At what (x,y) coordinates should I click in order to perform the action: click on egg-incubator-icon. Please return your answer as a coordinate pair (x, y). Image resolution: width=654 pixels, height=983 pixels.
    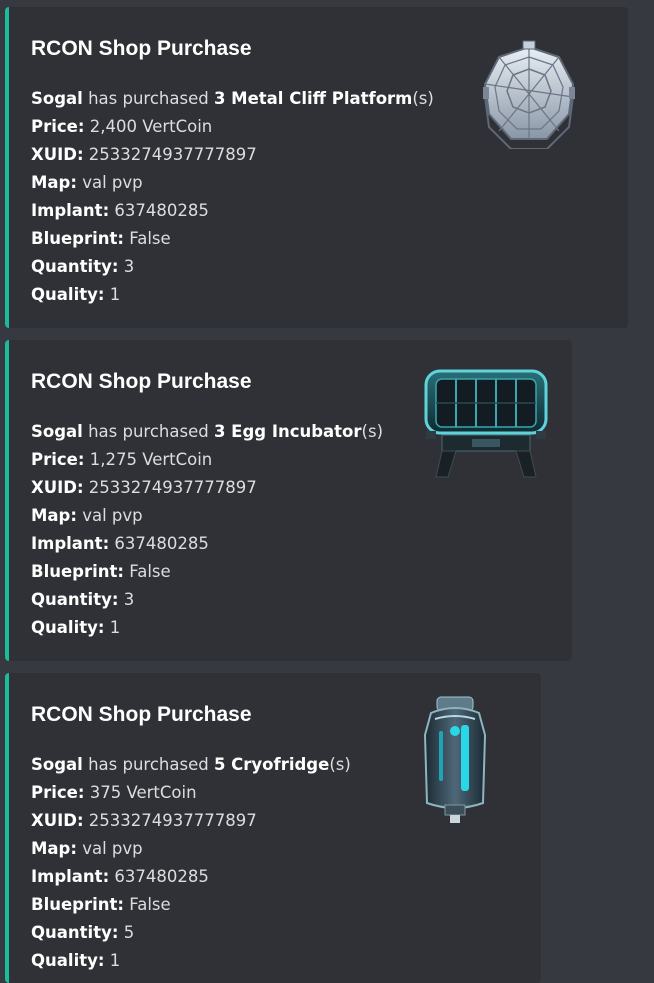
    Looking at the image, I should click on (486, 426).